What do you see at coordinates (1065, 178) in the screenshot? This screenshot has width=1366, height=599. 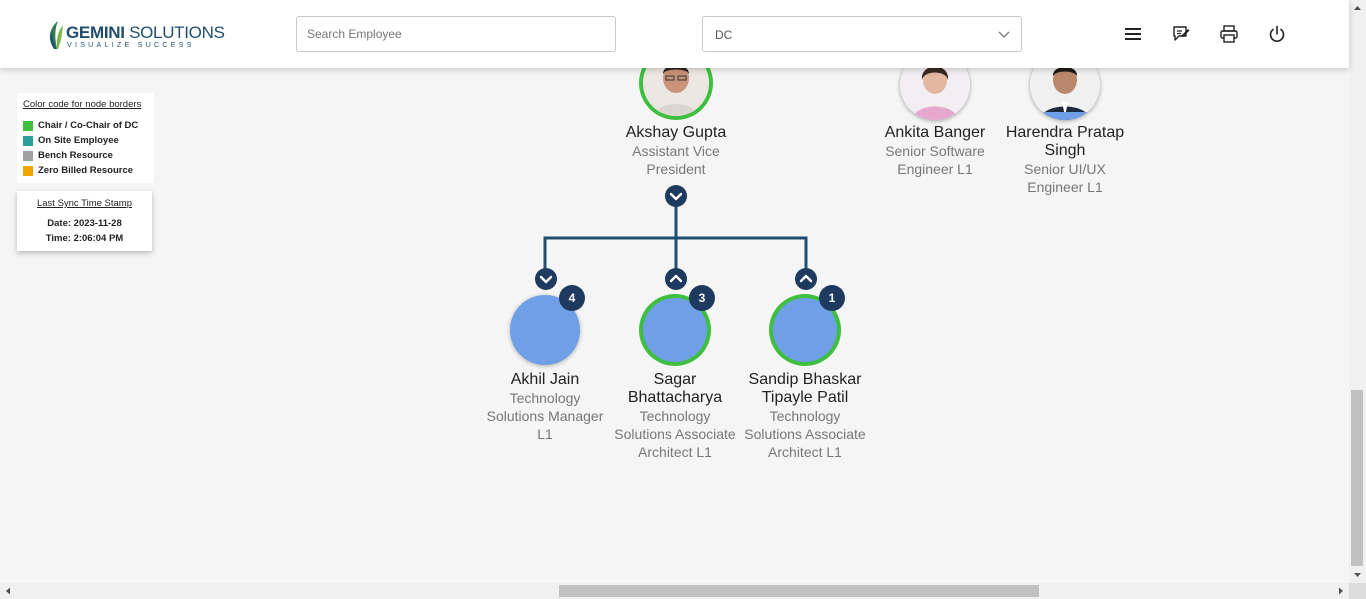 I see `employee-role: Senior UI/UX Engineer L1` at bounding box center [1065, 178].